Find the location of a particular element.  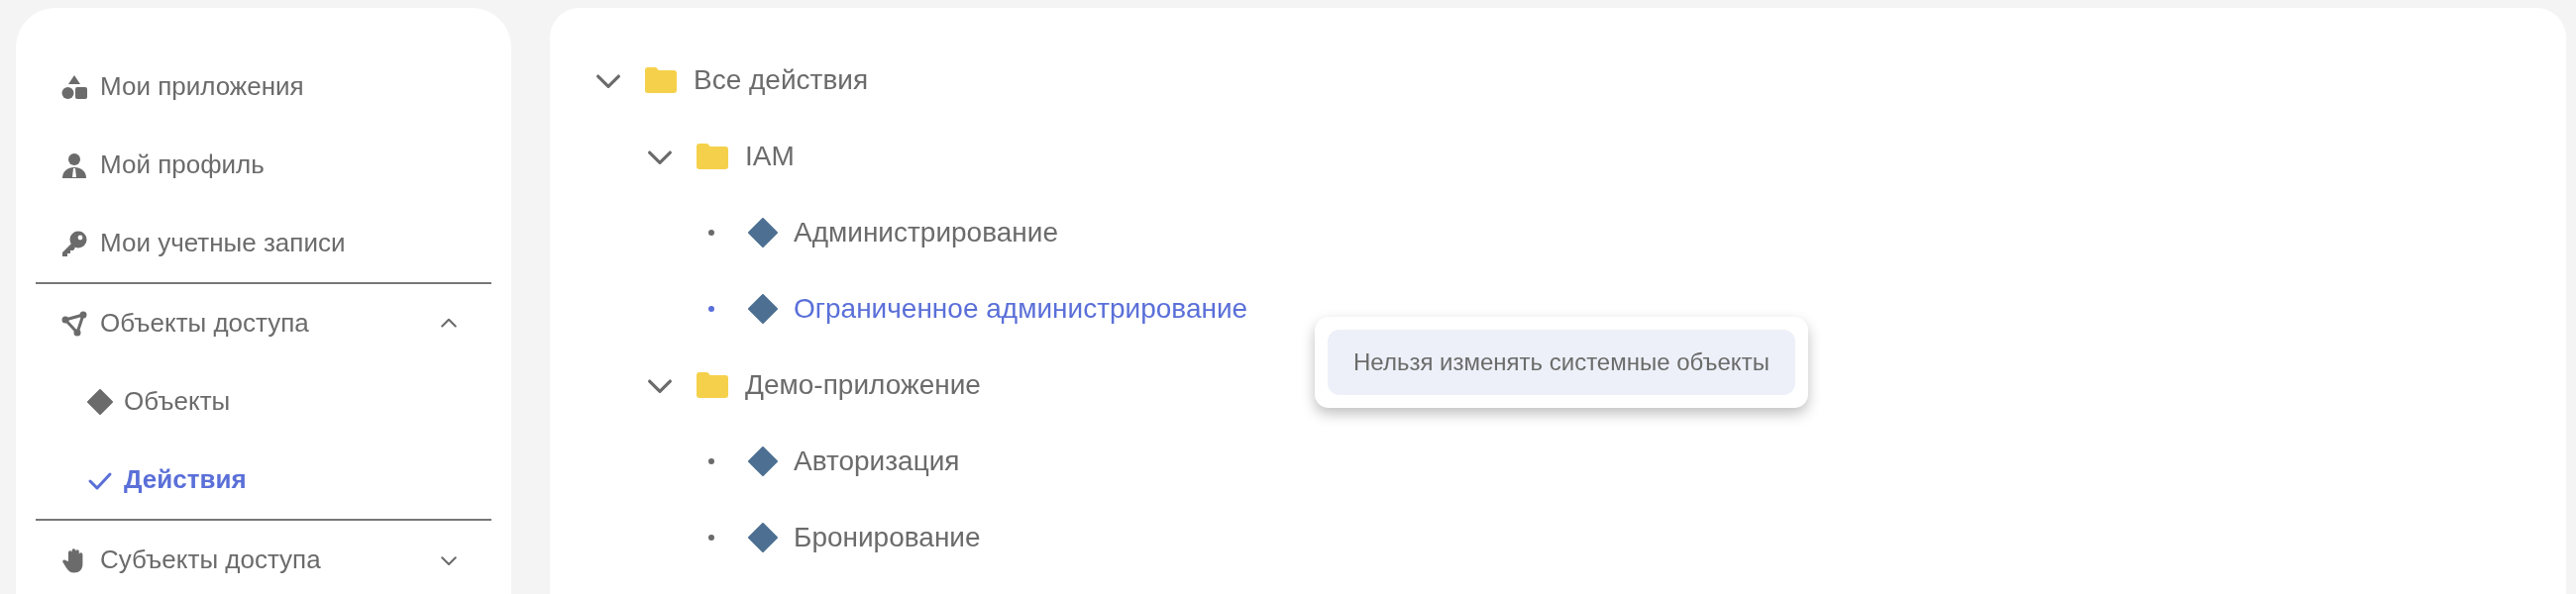

tree-item: Администрирование is located at coordinates (926, 232).